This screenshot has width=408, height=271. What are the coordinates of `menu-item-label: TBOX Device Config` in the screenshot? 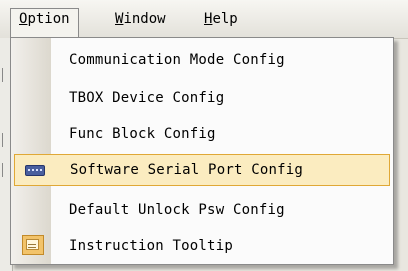 It's located at (147, 98).